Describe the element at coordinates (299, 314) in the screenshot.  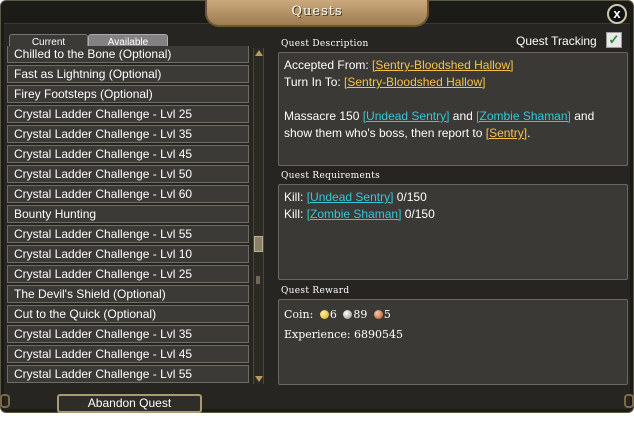
I see `coin-label: Coin:` at that location.